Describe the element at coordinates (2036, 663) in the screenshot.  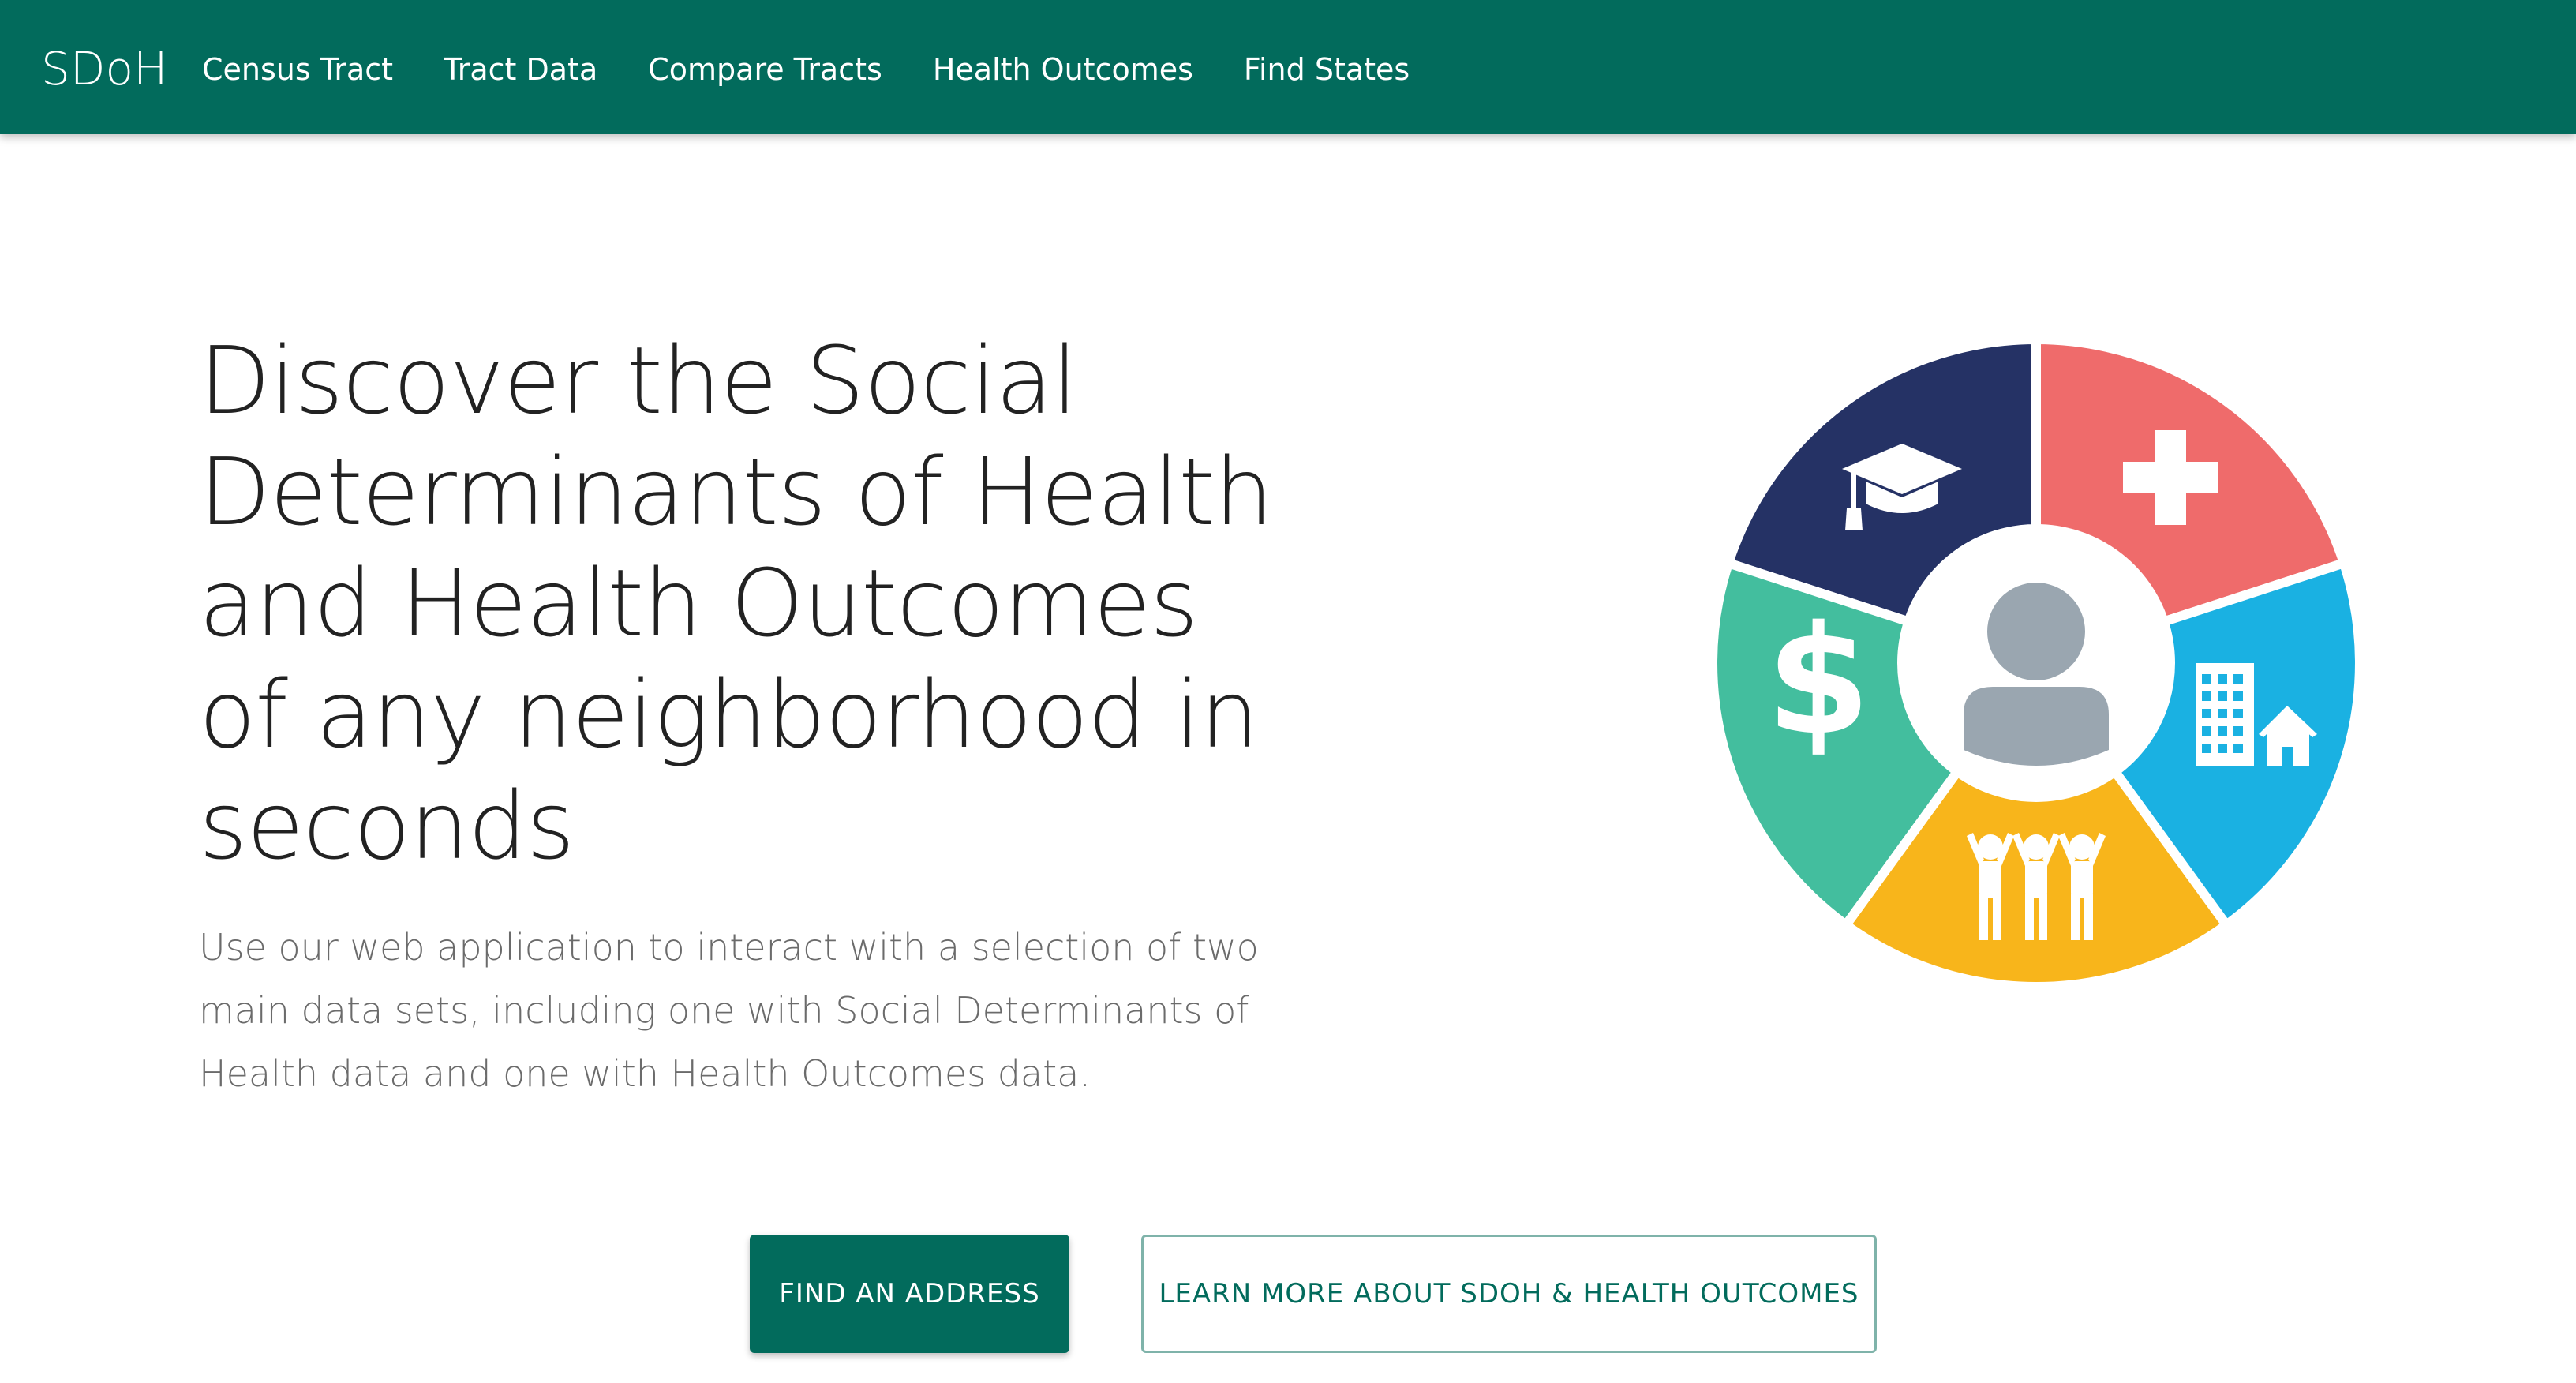
I see `sdoh-wheel-illustration: $` at that location.